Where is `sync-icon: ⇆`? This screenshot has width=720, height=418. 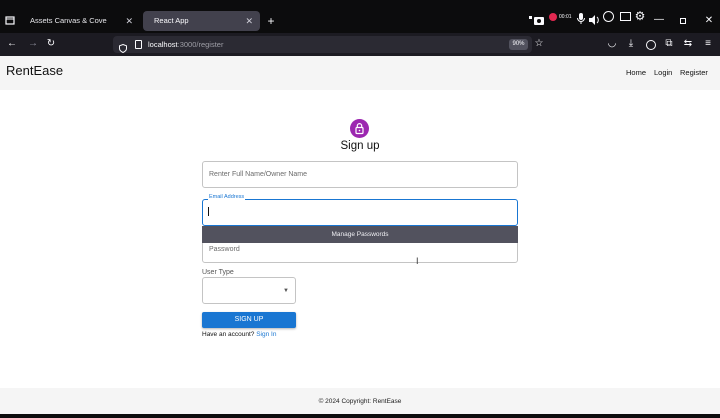
sync-icon: ⇆ is located at coordinates (688, 44).